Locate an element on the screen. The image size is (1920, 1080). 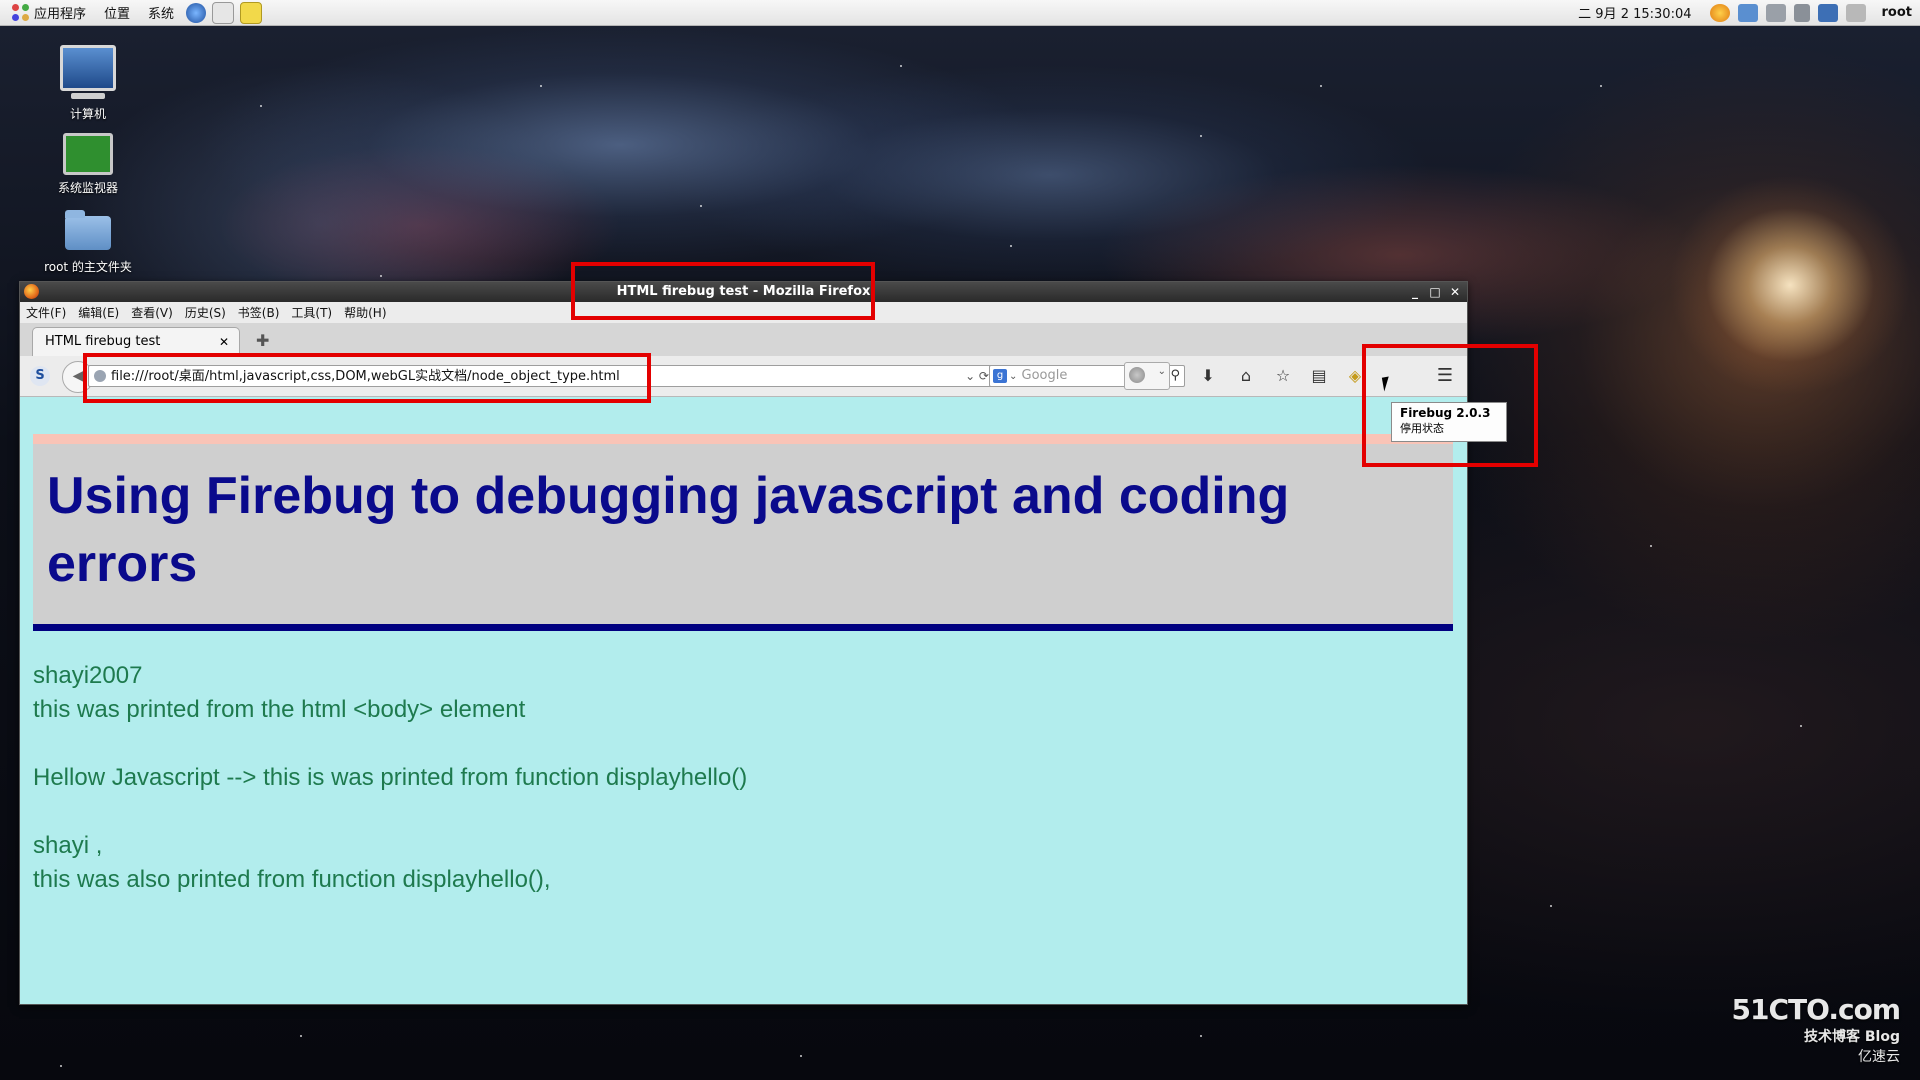
annotation-box-url is located at coordinates (367, 378).